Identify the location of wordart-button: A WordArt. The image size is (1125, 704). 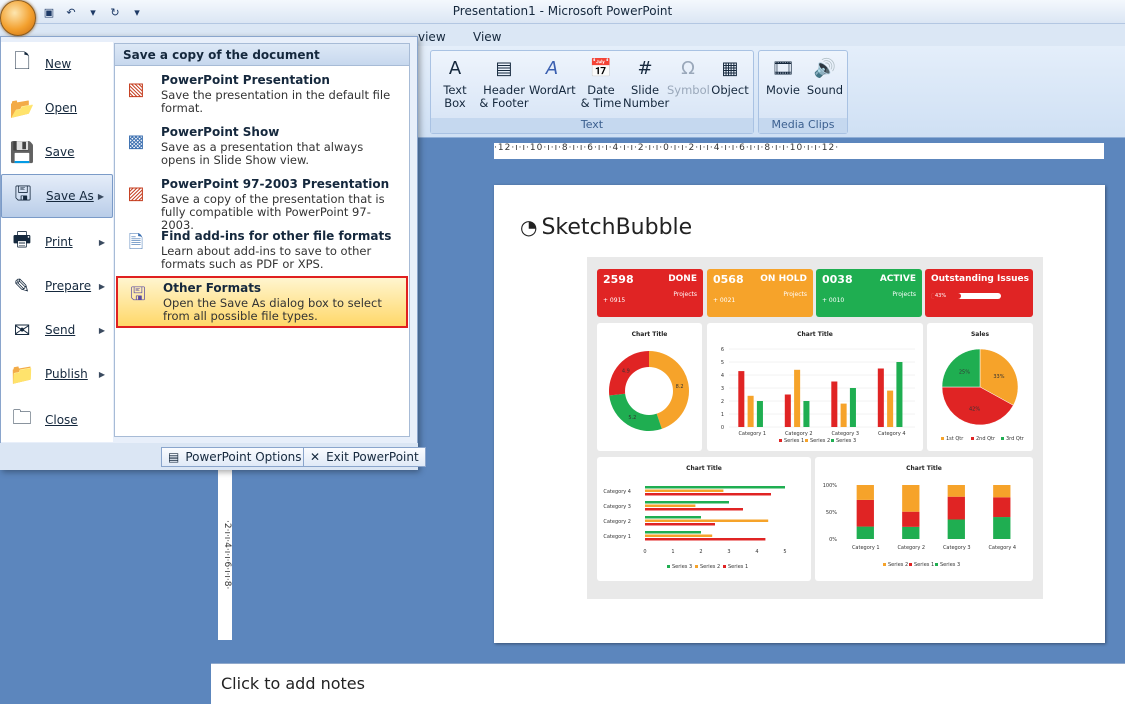
(552, 86).